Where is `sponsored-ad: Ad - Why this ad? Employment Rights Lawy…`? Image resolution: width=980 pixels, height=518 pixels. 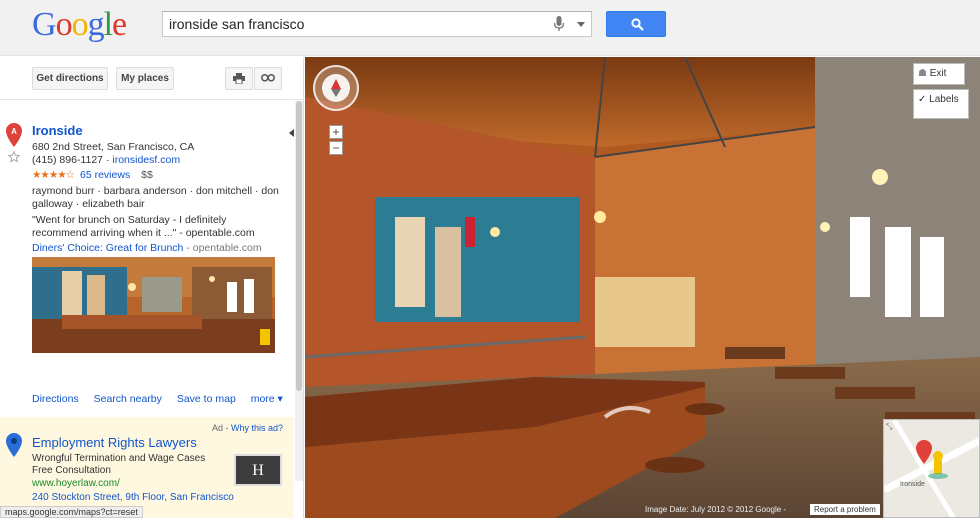 sponsored-ad: Ad - Why this ad? Employment Rights Lawy… is located at coordinates (147, 467).